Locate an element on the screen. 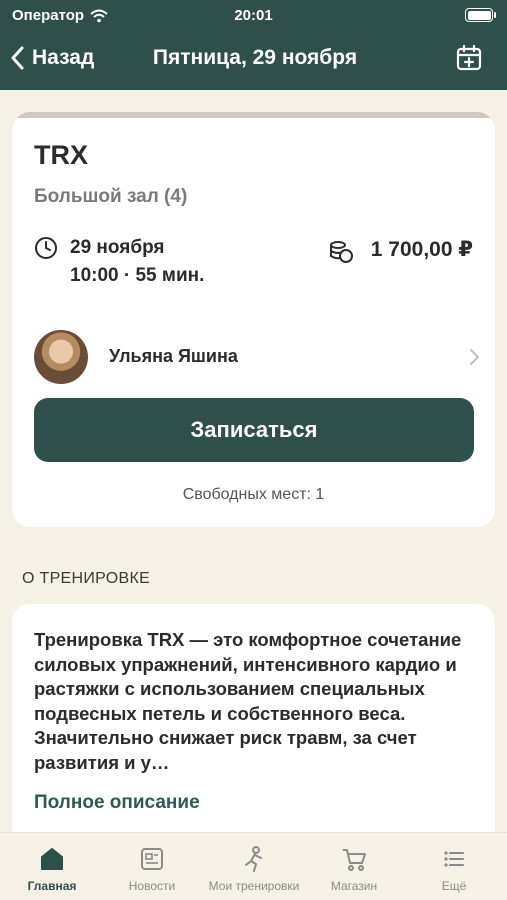  tab-shop: Магазин is located at coordinates (354, 870).